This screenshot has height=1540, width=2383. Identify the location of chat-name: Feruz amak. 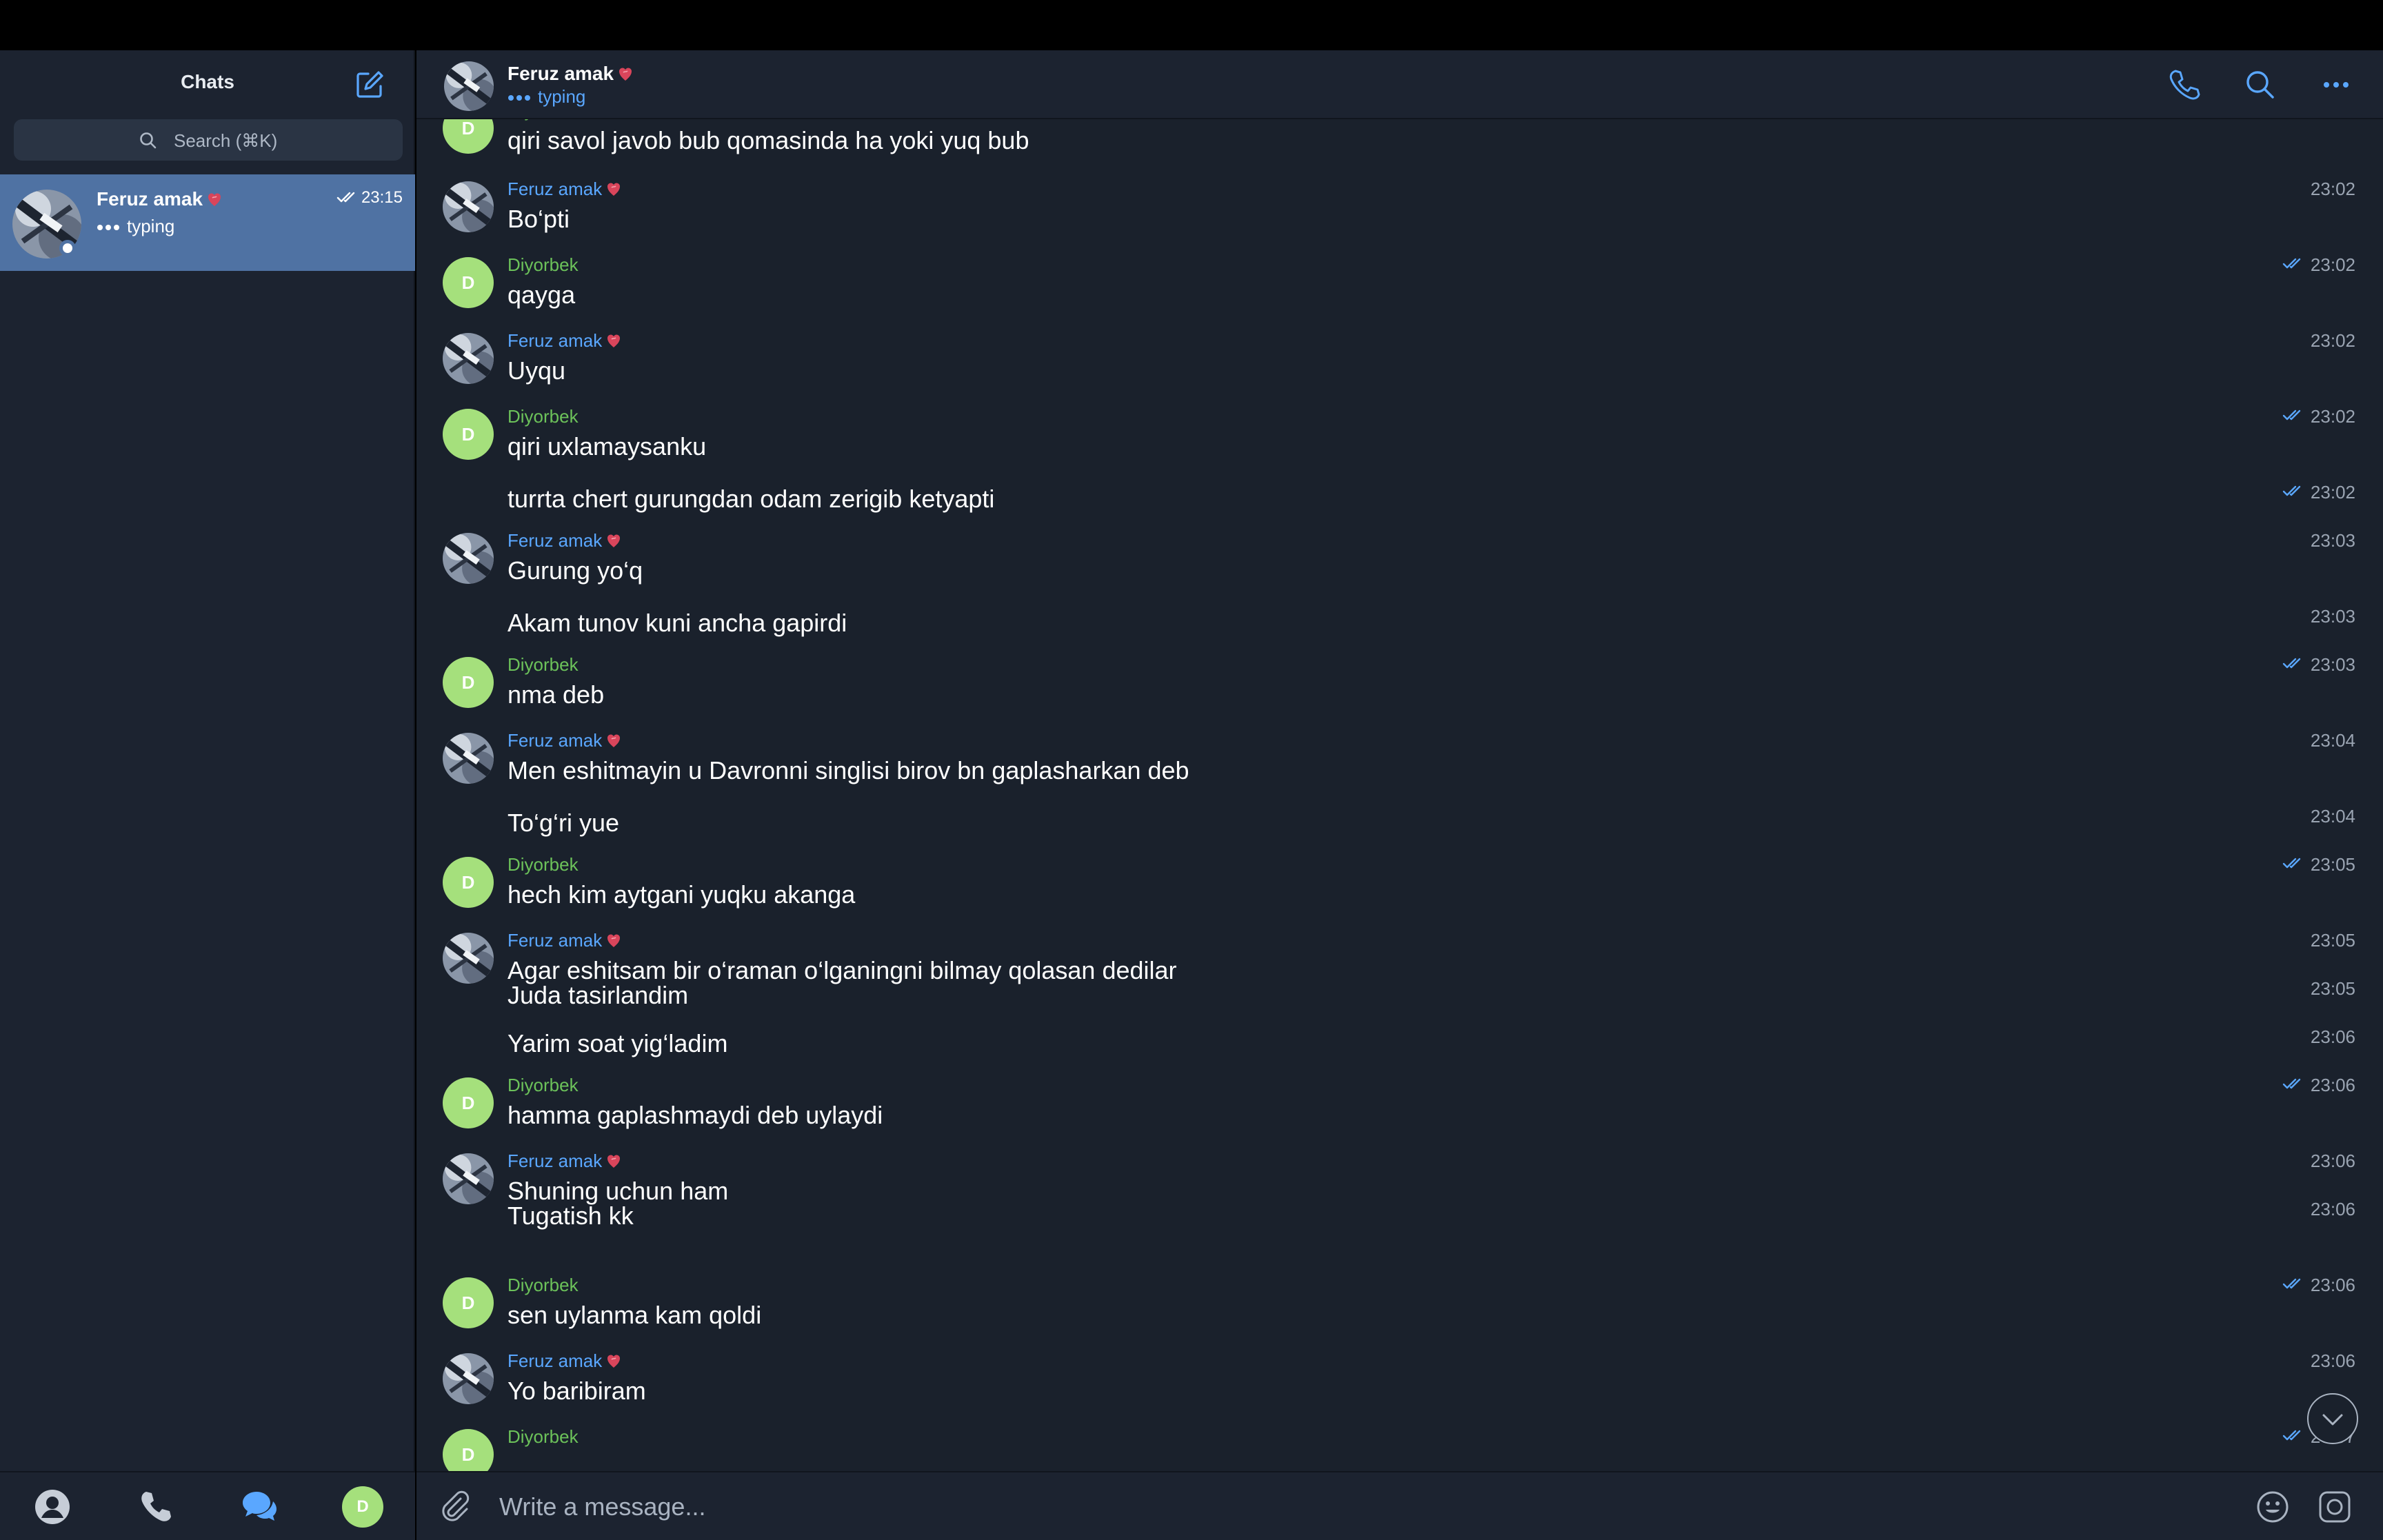
(159, 199).